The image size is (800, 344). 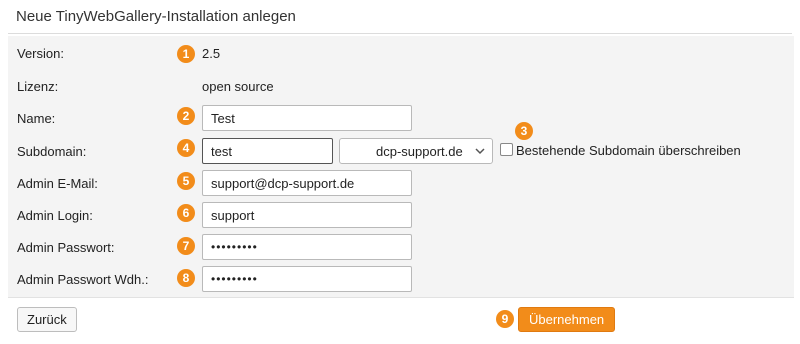 I want to click on subdomain-label: Subdomain:, so click(x=52, y=151).